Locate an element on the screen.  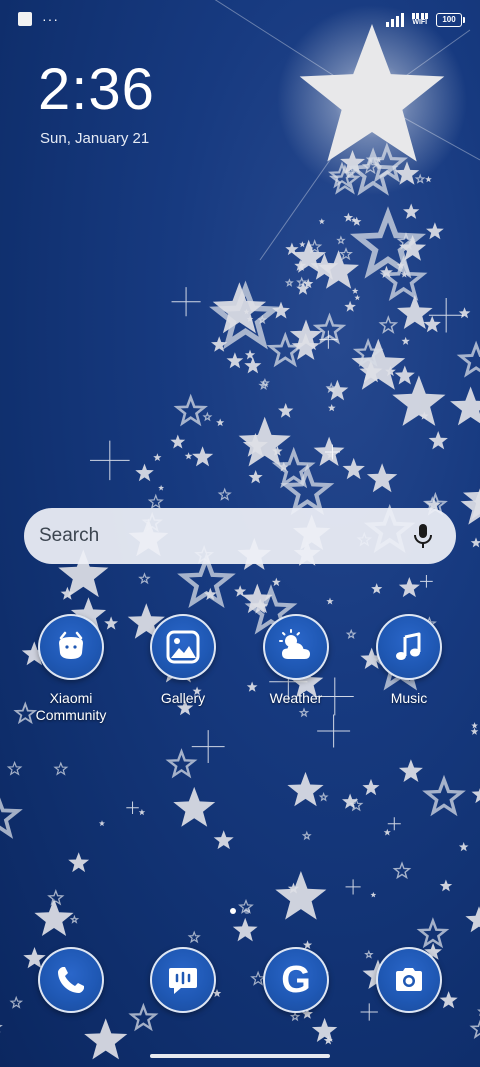
app-label: Xiaomi Community is located at coordinates (71, 706).